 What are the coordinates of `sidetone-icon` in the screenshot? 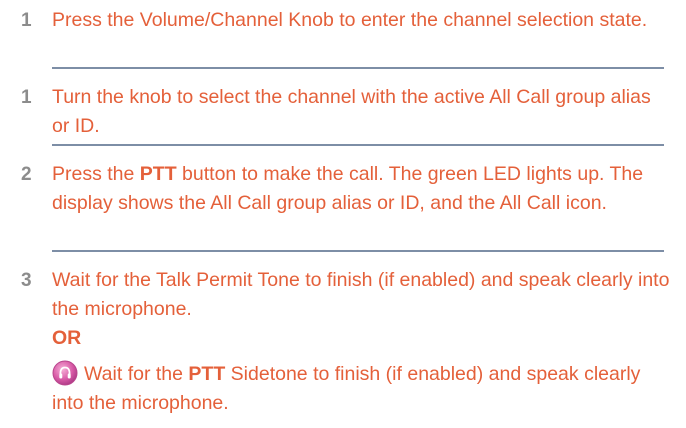 It's located at (65, 373).